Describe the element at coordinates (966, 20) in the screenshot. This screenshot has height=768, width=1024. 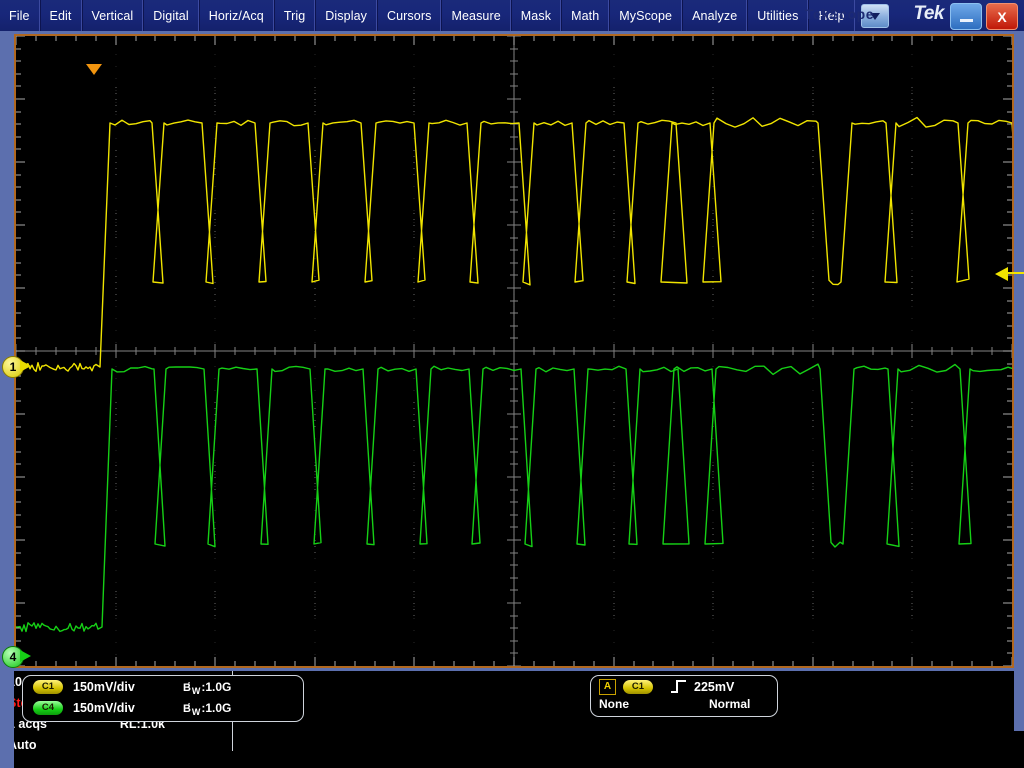
I see `minimize-icon` at that location.